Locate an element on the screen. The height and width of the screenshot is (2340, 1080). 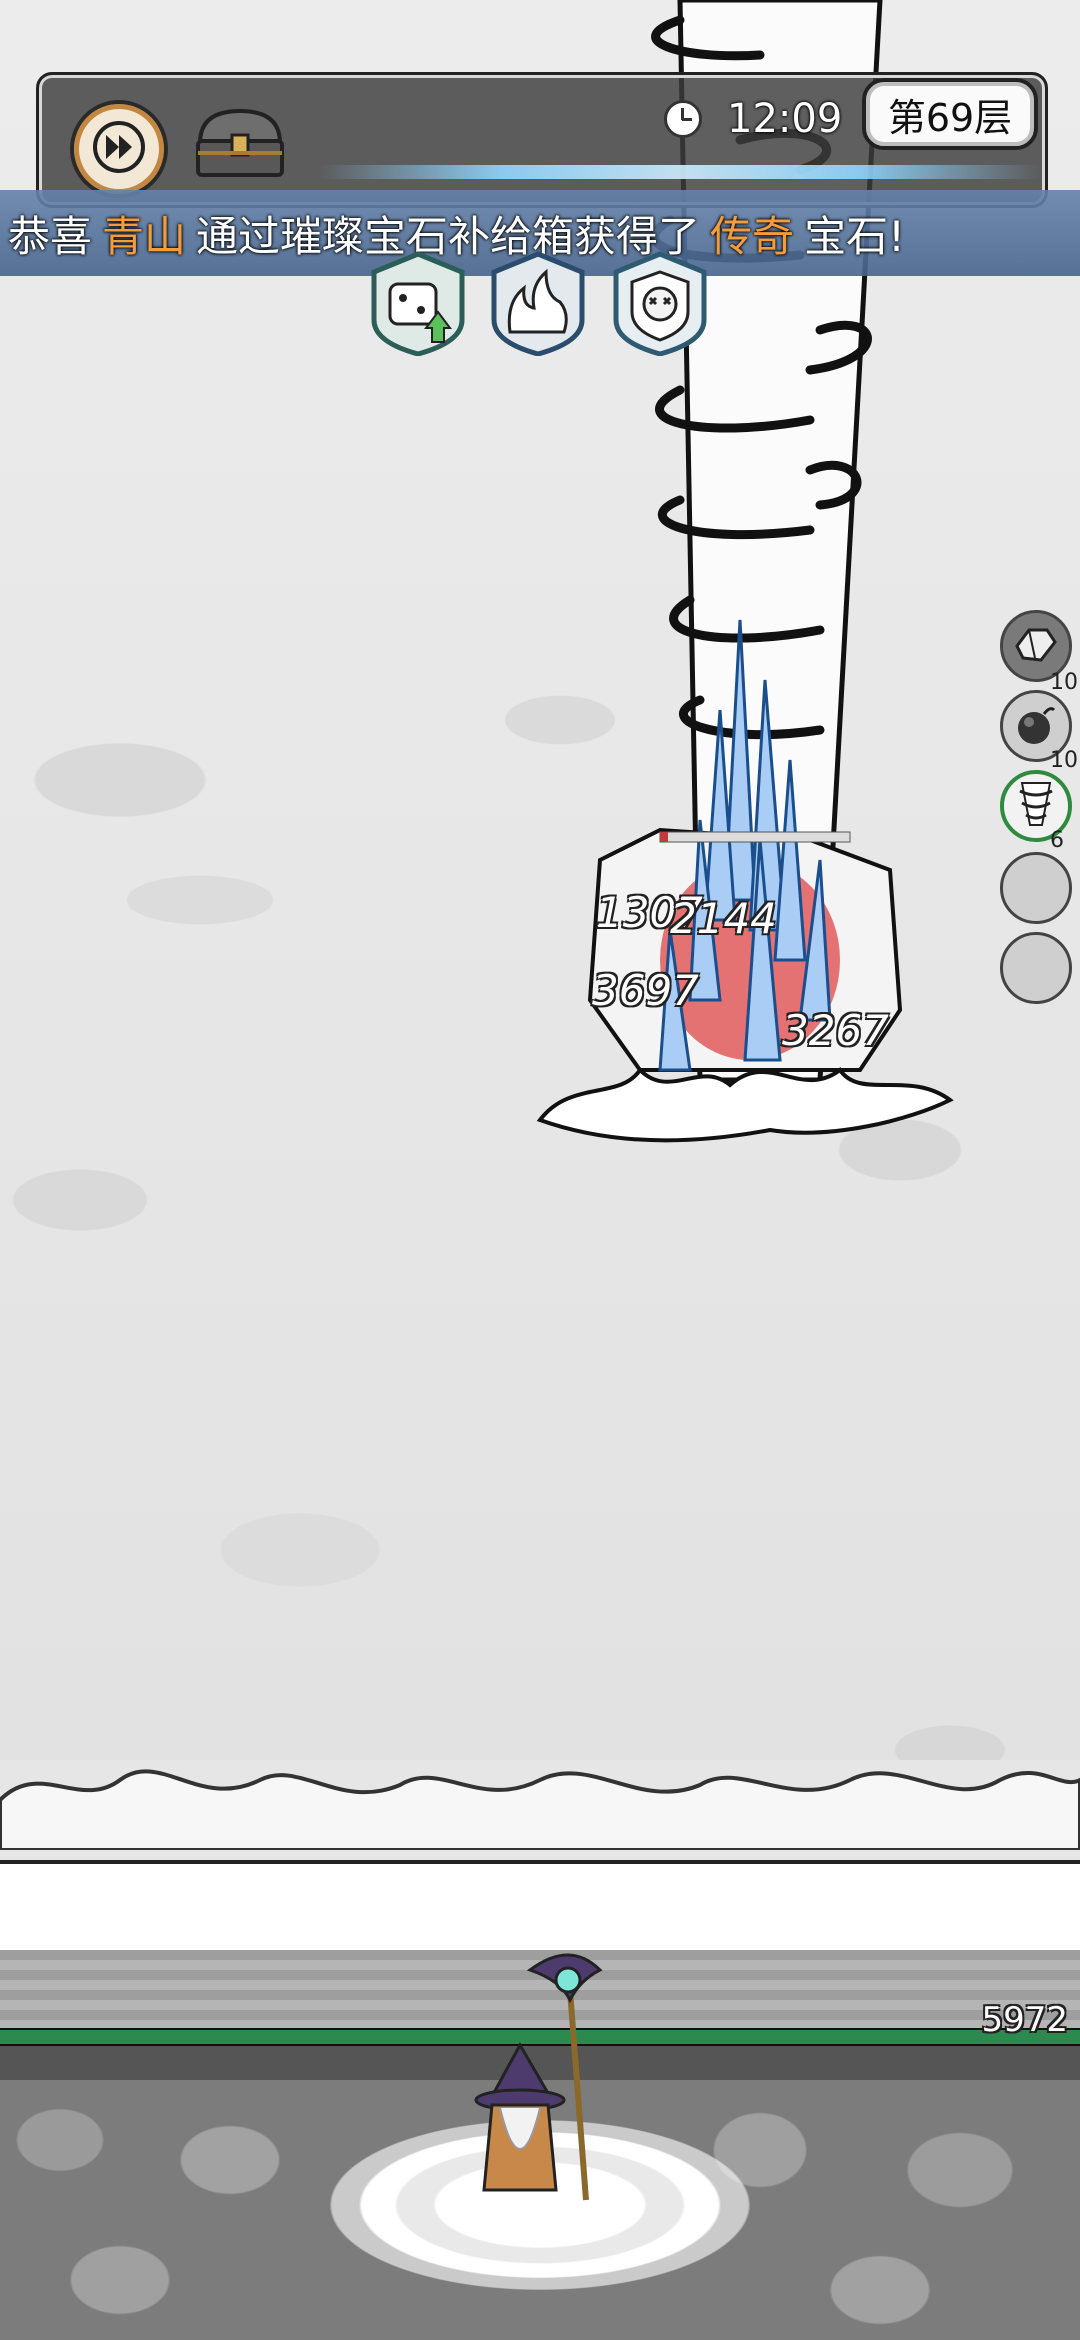
skill-slot-dice-upgrade is located at coordinates (418, 303).